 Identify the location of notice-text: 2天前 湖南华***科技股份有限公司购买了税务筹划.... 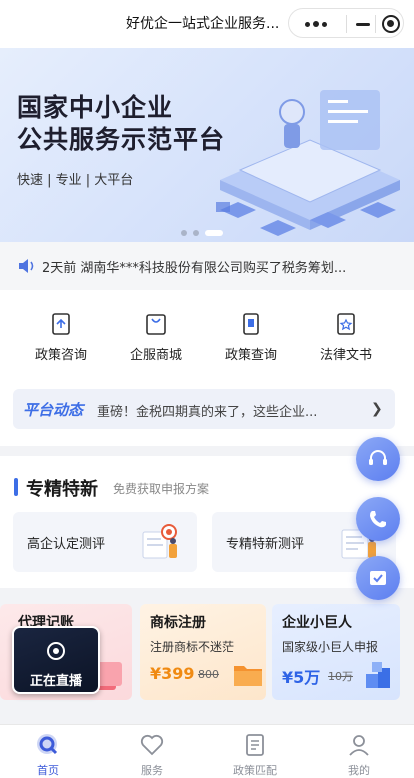
(194, 268).